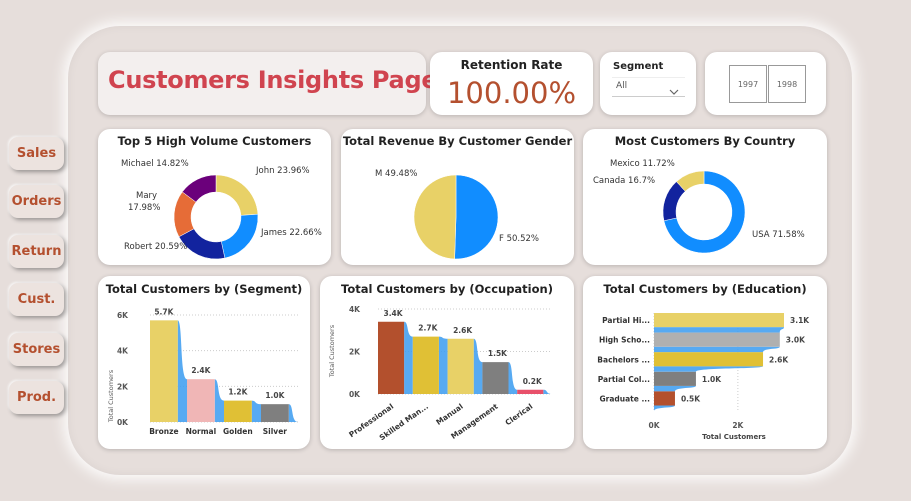 The width and height of the screenshot is (911, 501). I want to click on donut-label: Canada 16.7%, so click(624, 181).